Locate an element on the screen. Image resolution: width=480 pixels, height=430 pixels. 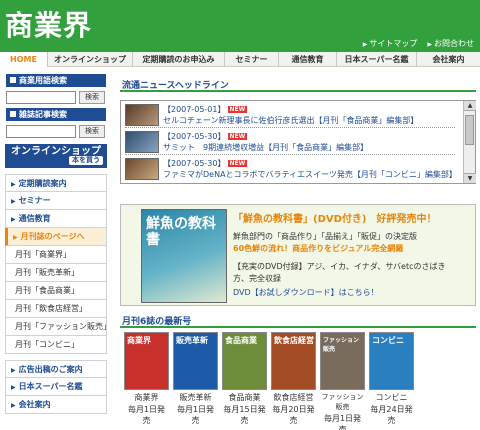
article-search-input is located at coordinates (41, 131).